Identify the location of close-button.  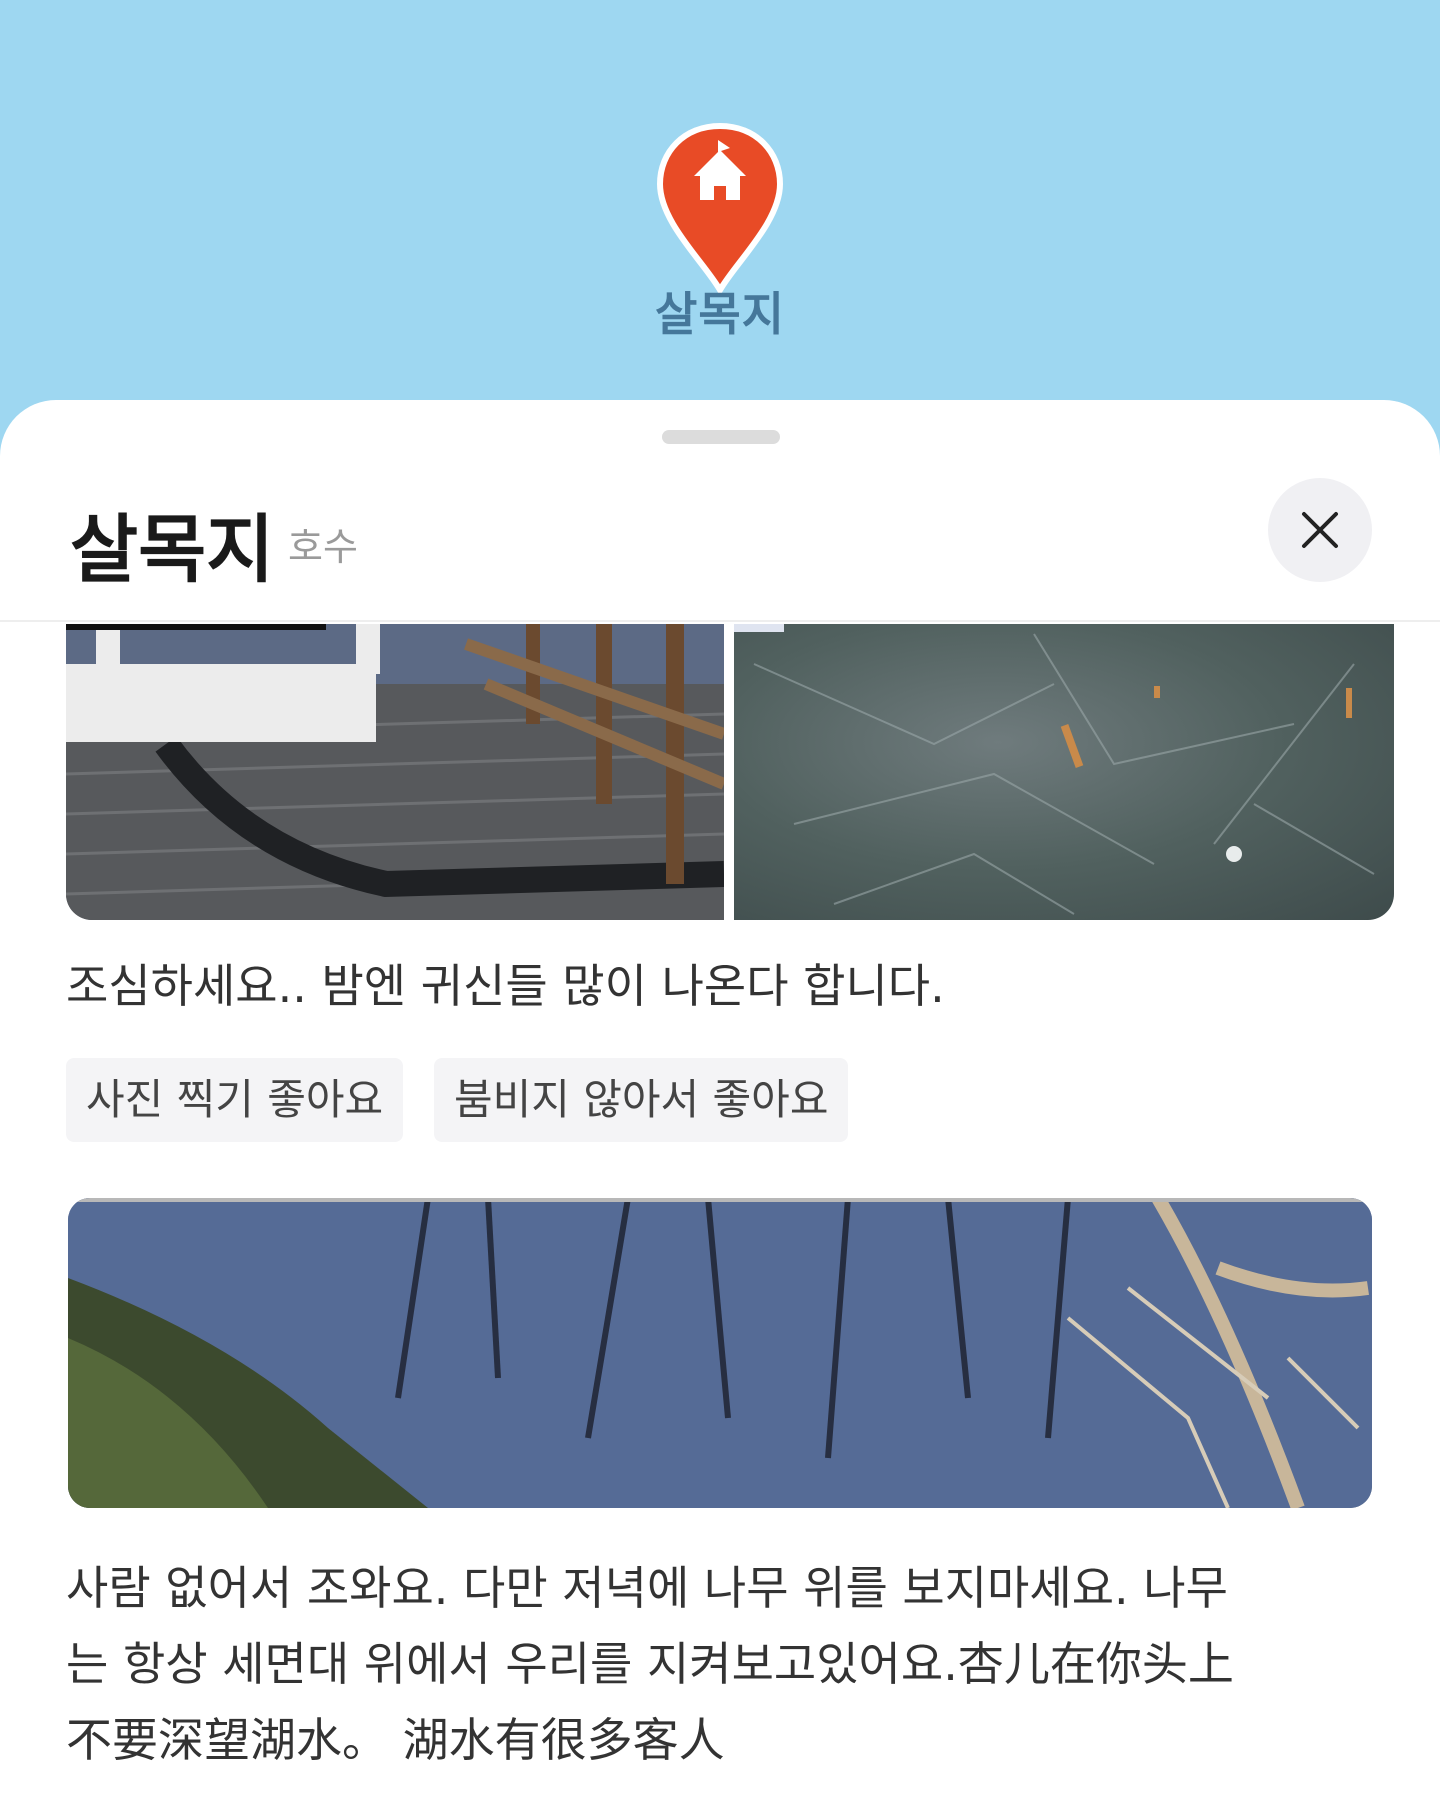
(1320, 530).